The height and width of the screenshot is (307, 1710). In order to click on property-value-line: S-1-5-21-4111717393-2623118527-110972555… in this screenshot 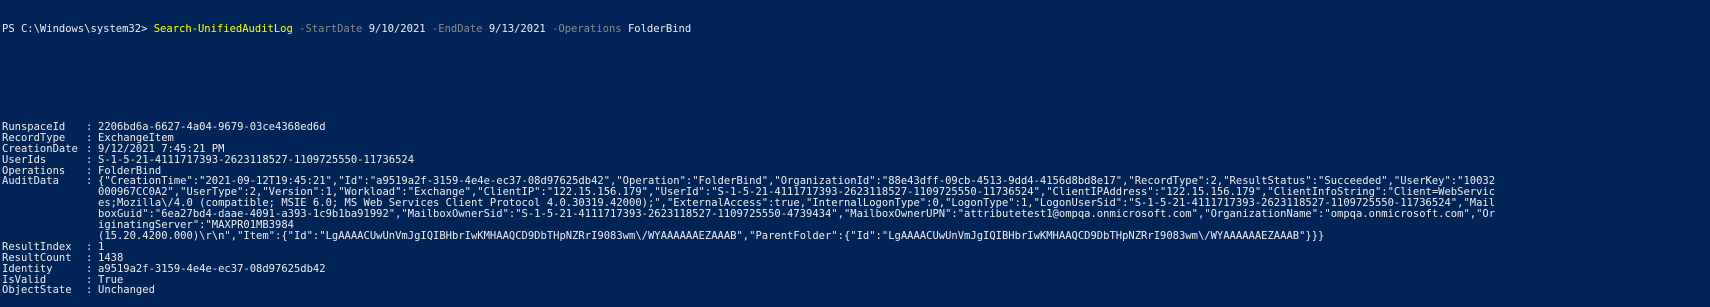, I will do `click(256, 159)`.